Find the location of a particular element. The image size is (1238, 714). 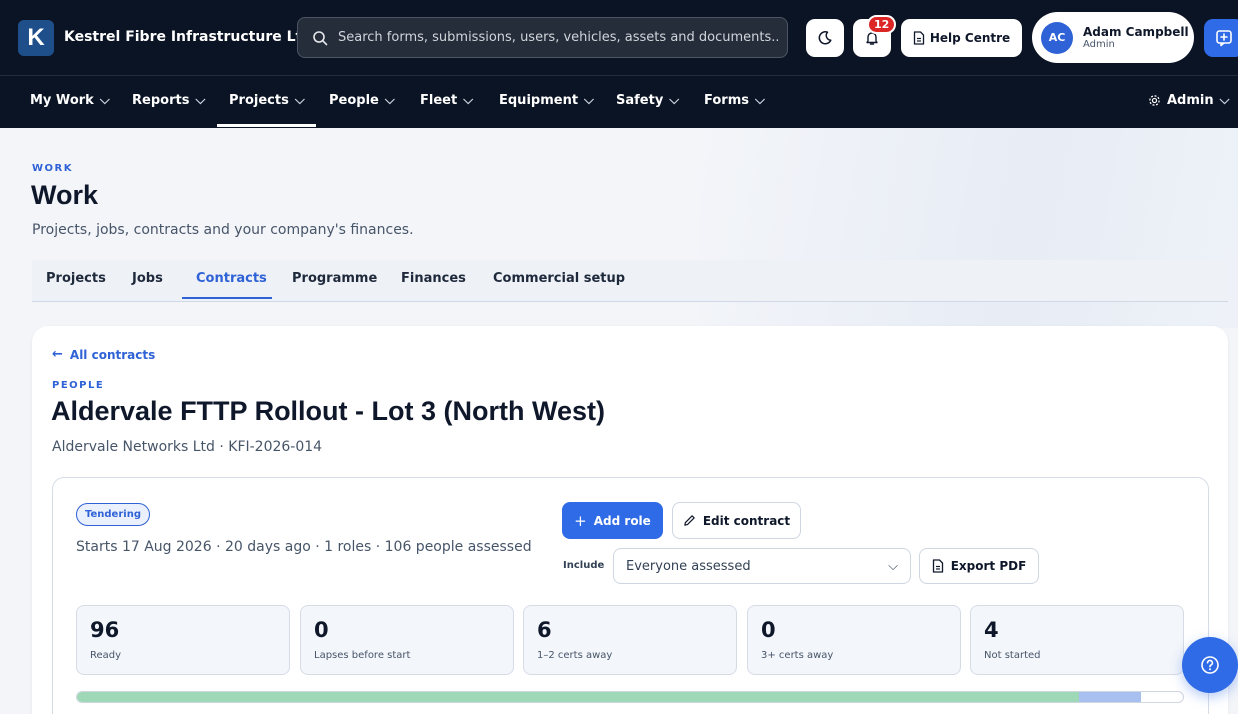

export-pdf-button: Export PDF is located at coordinates (979, 566).